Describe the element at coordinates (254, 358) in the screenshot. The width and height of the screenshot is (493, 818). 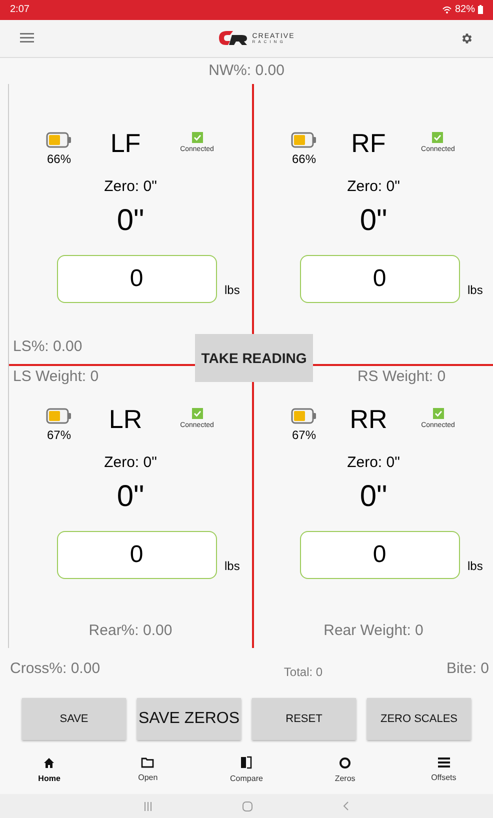
I see `take-reading-button: TAKE READING` at that location.